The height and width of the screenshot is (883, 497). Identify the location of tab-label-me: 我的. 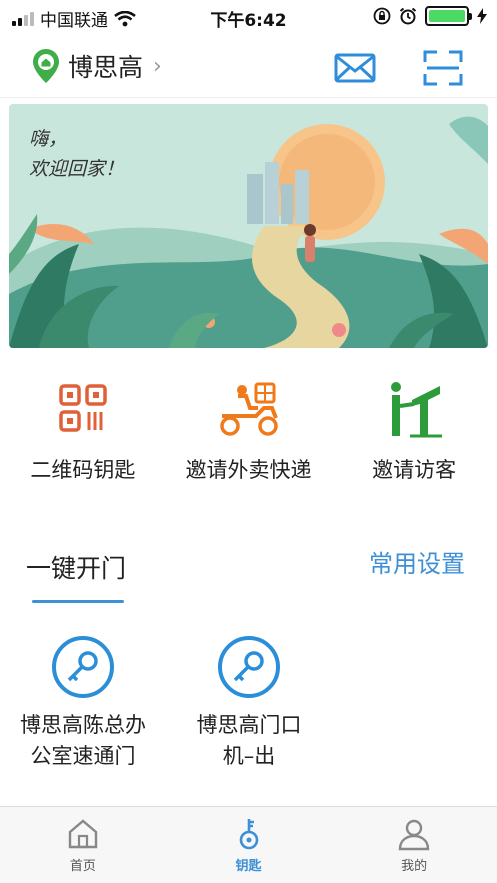
(414, 866).